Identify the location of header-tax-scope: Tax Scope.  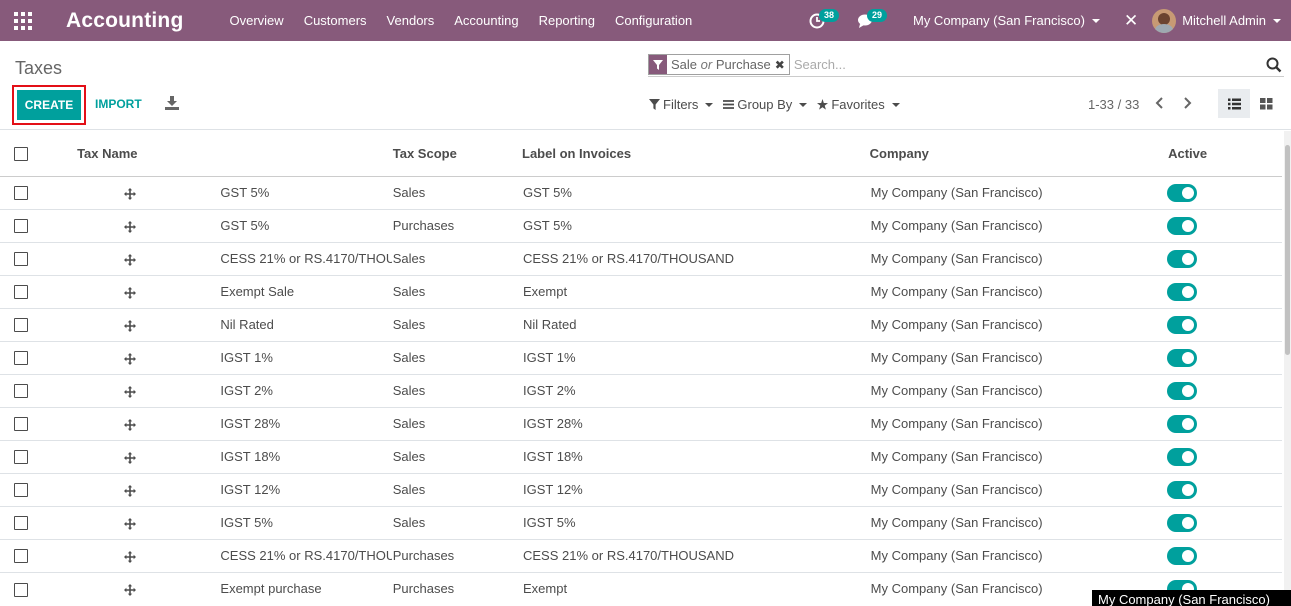
(456, 154).